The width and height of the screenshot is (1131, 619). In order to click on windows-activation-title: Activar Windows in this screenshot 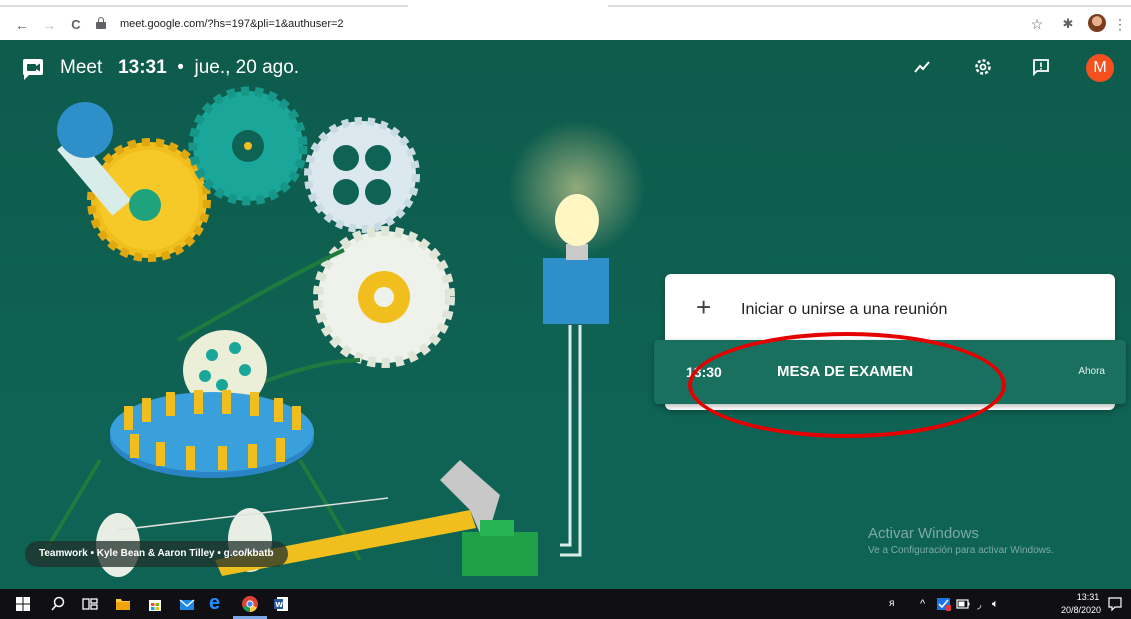, I will do `click(923, 533)`.